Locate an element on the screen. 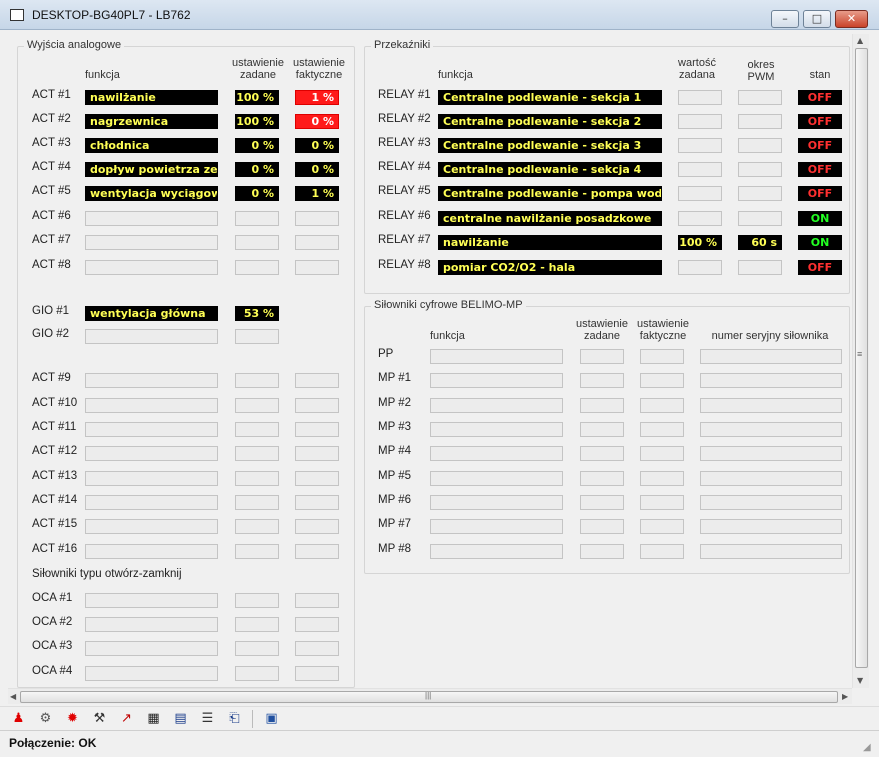 This screenshot has height=757, width=879. relay-function-field: Centralne podlewanie - sekcja 3 is located at coordinates (550, 145).